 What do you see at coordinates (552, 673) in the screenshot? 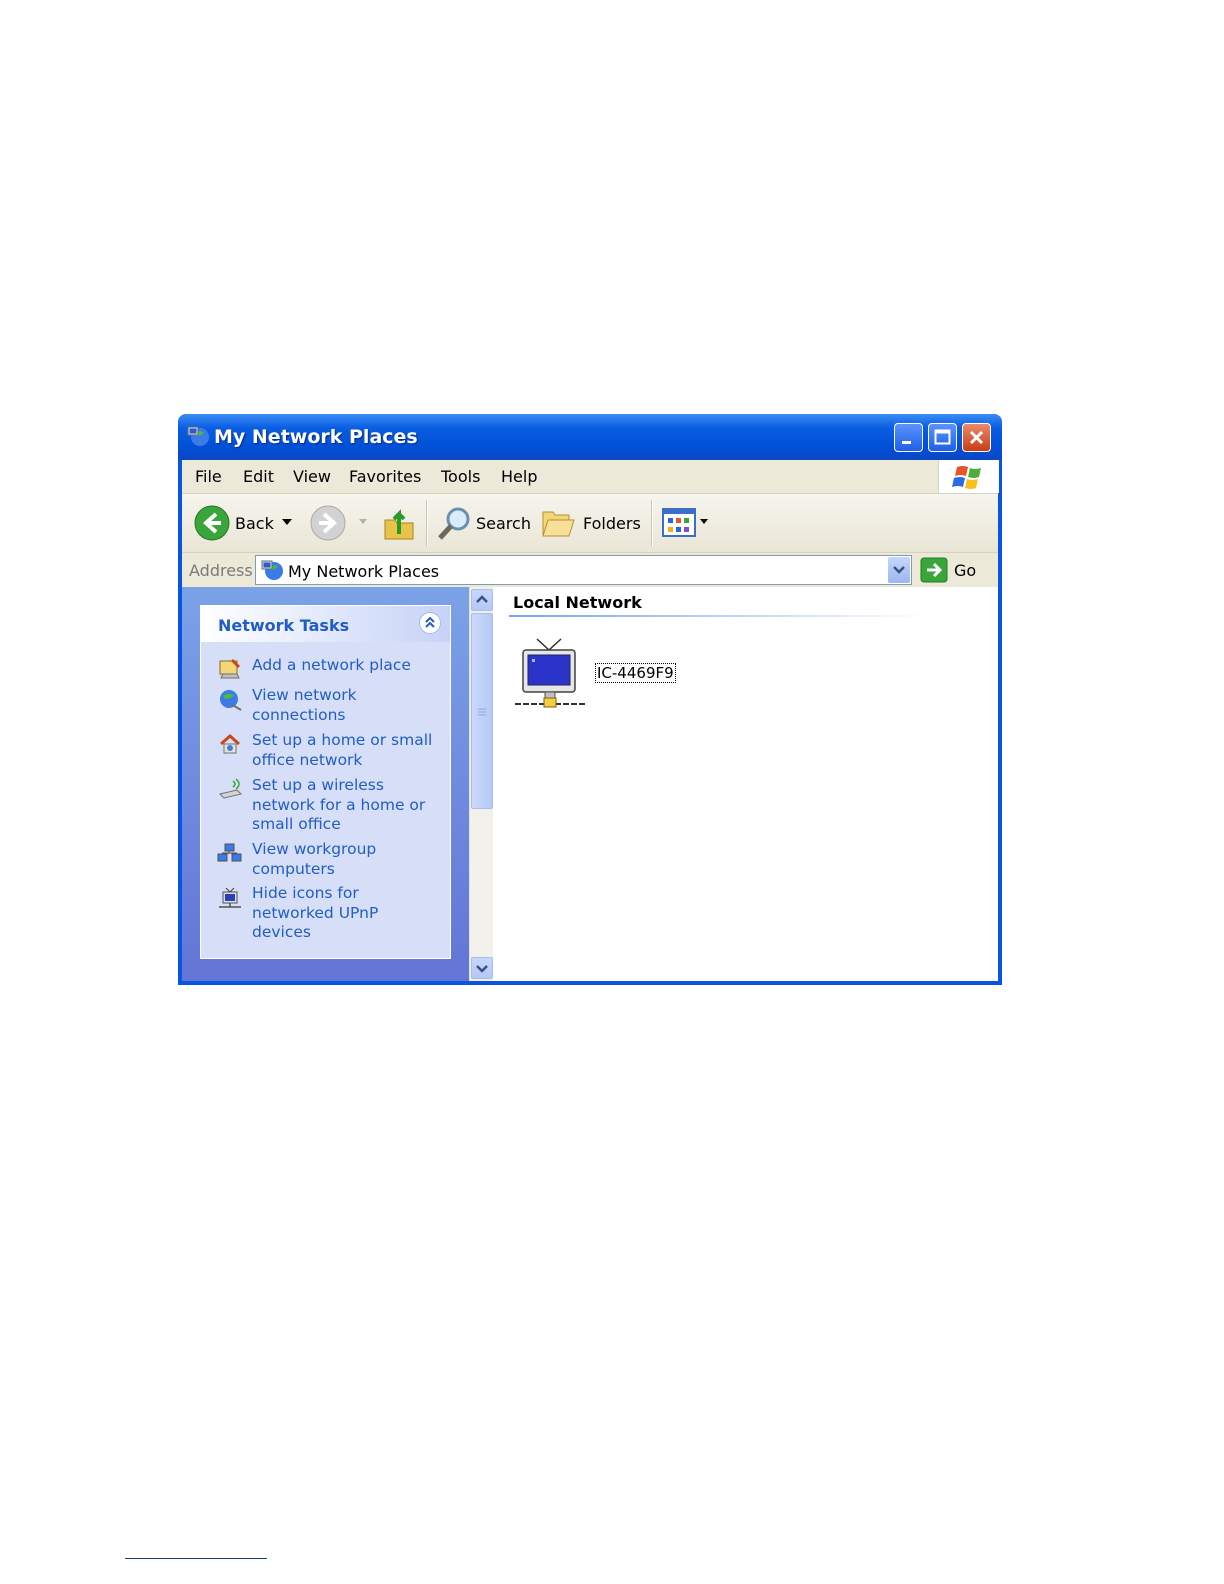
I see `upnp-monitor-icon` at bounding box center [552, 673].